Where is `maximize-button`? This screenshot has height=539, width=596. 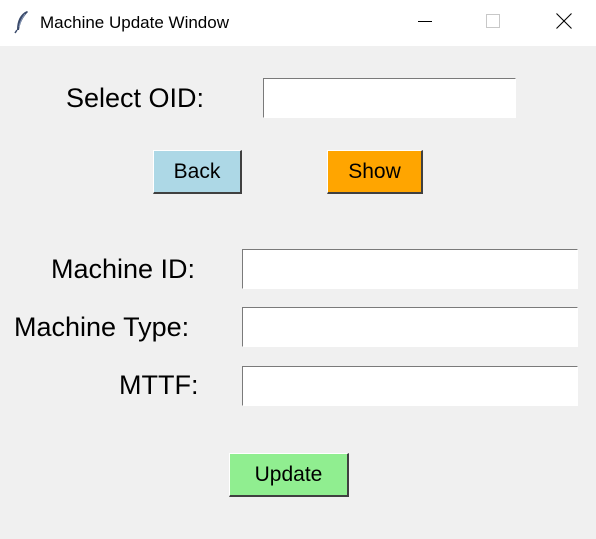 maximize-button is located at coordinates (493, 23).